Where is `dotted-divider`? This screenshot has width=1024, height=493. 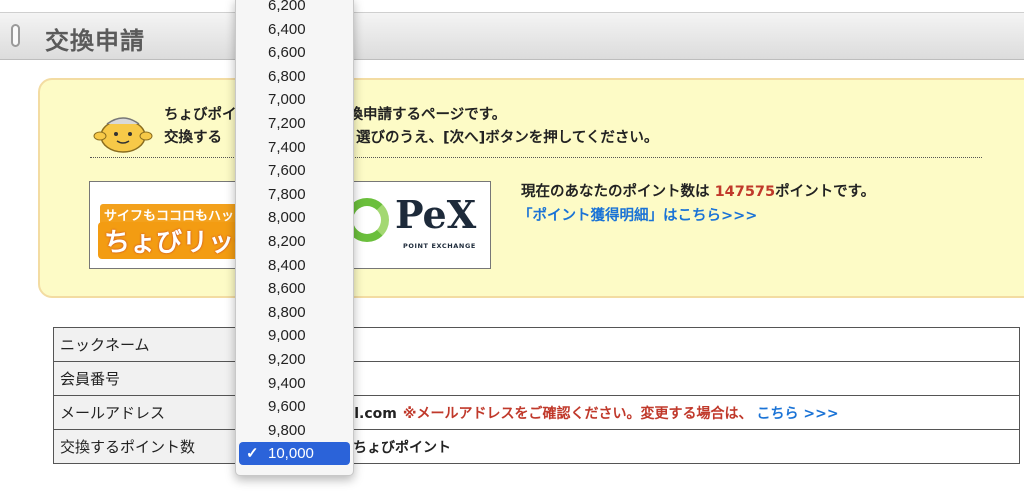 dotted-divider is located at coordinates (536, 157).